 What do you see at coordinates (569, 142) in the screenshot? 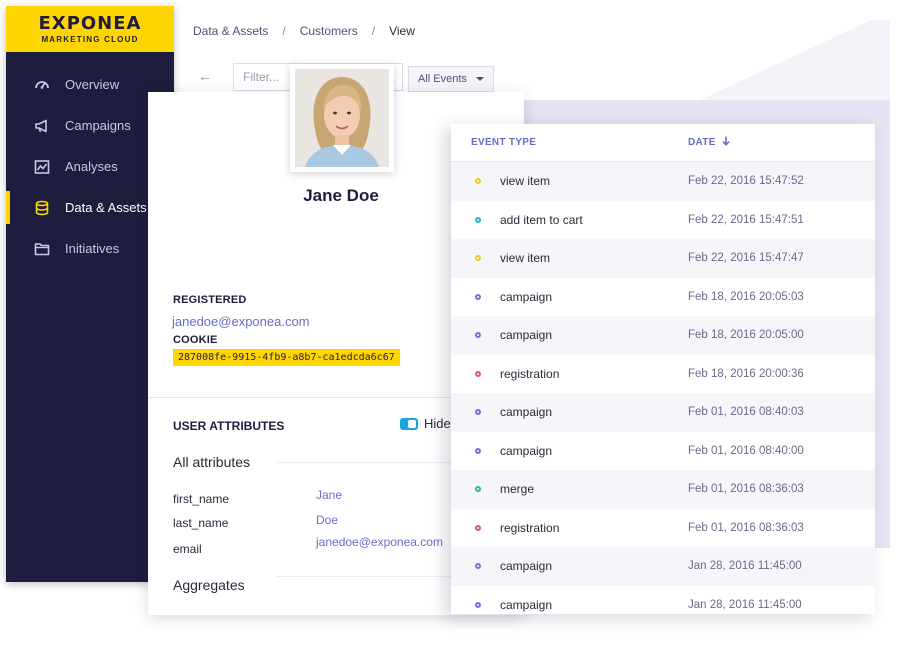
I see `column-header-event-type: EVENT TYPE` at bounding box center [569, 142].